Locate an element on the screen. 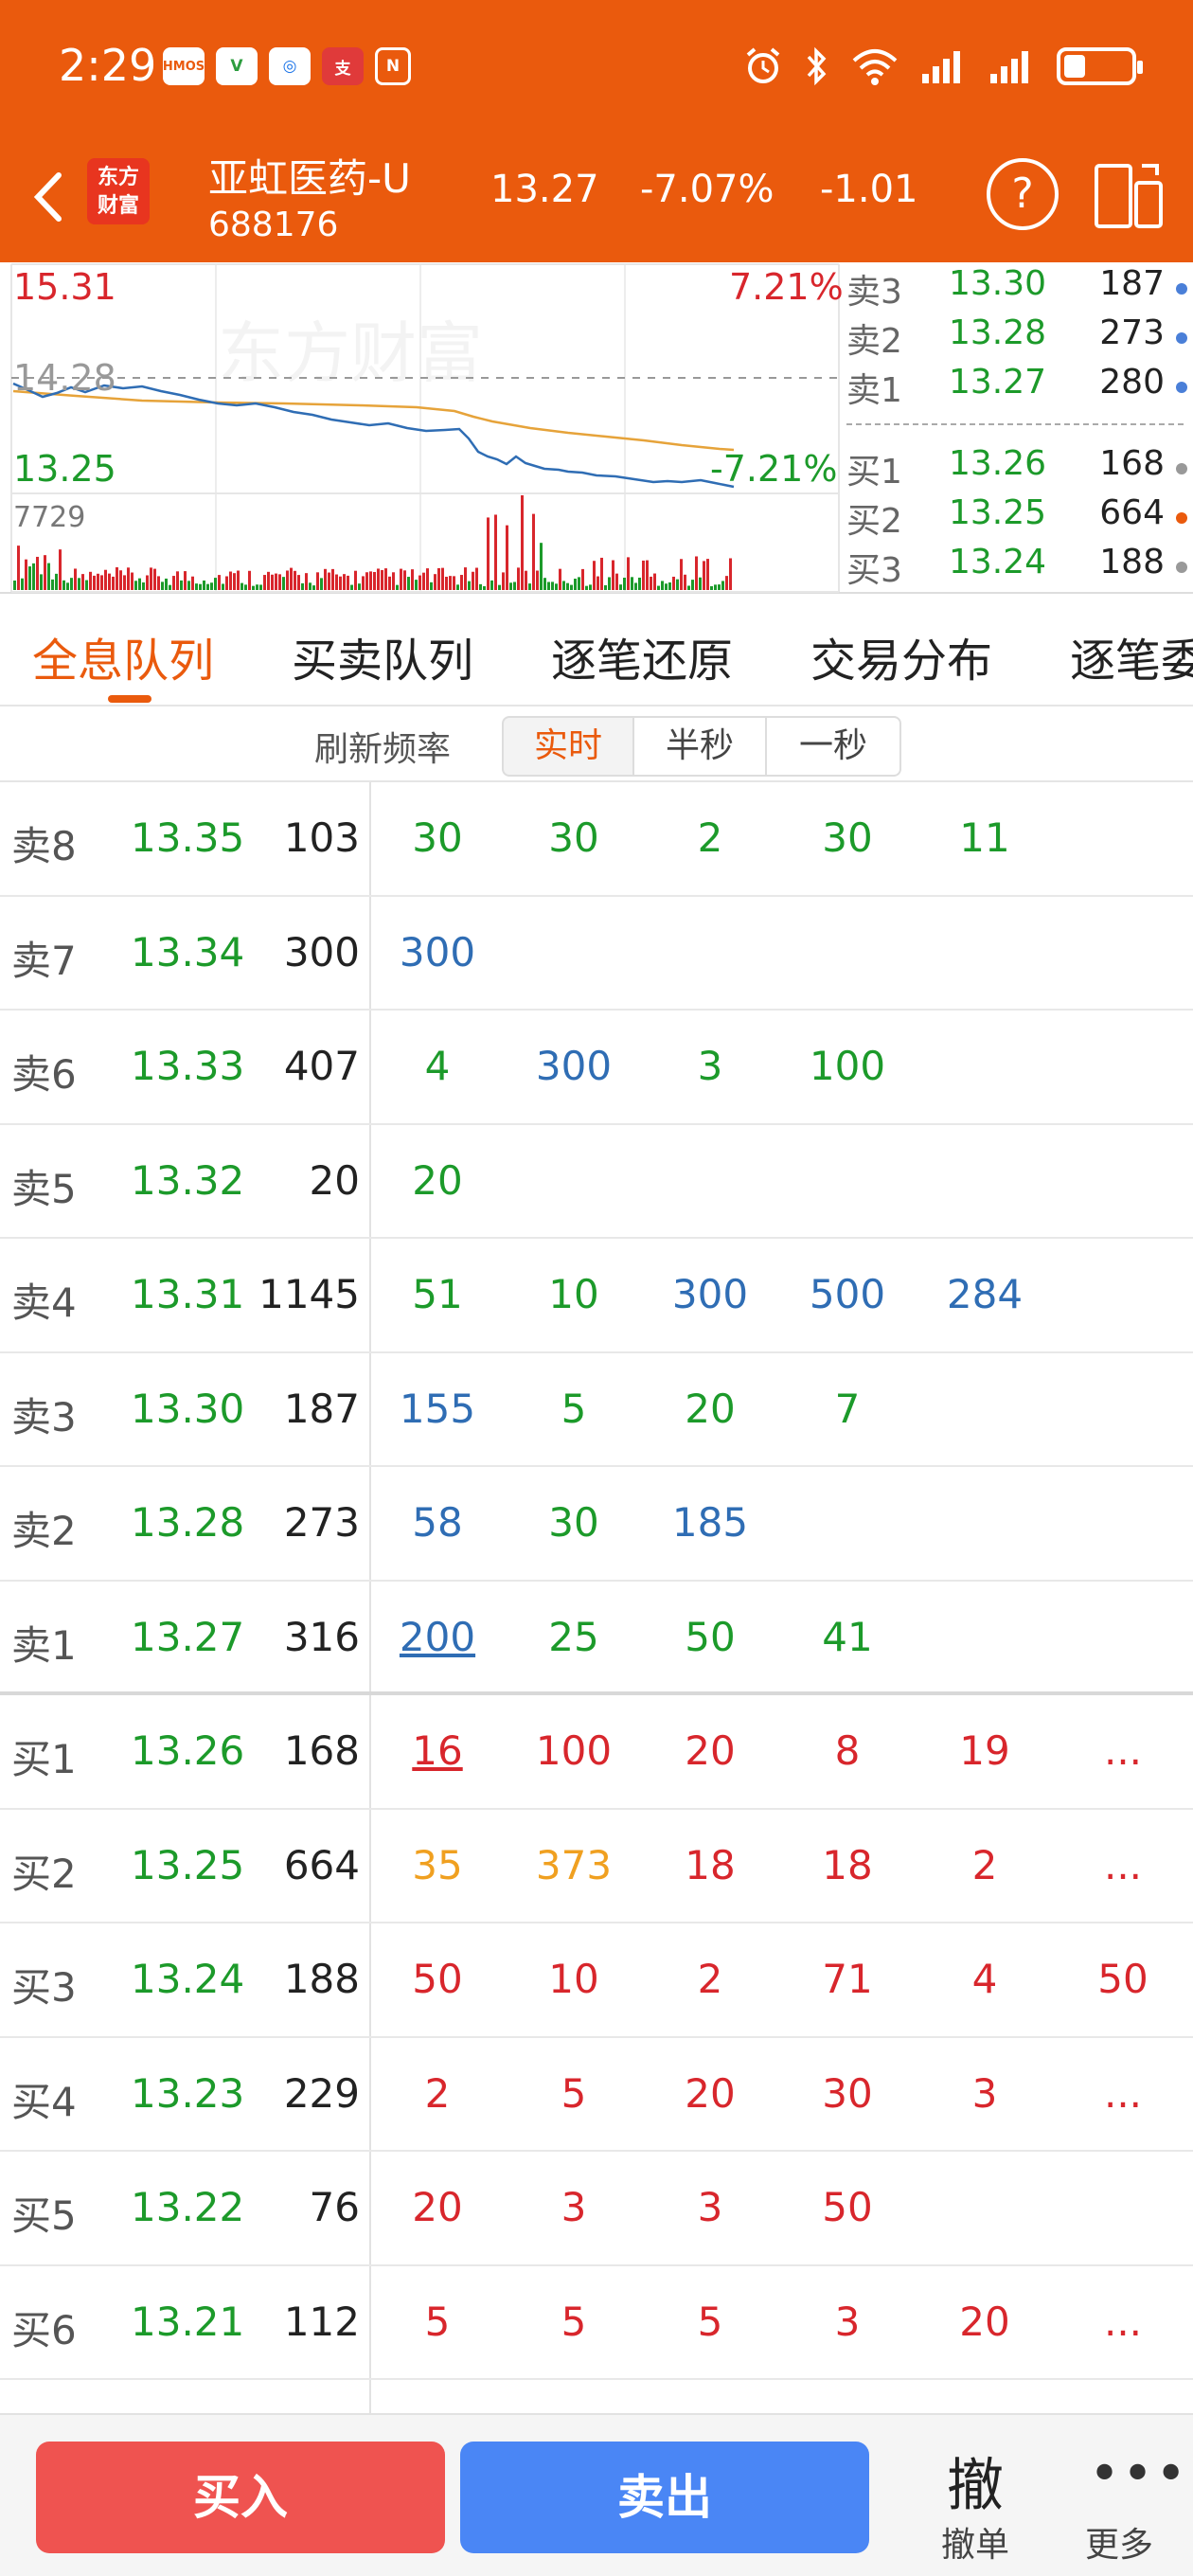 Image resolution: width=1193 pixels, height=2576 pixels. refresh-option-half-second: 半秒 is located at coordinates (700, 746).